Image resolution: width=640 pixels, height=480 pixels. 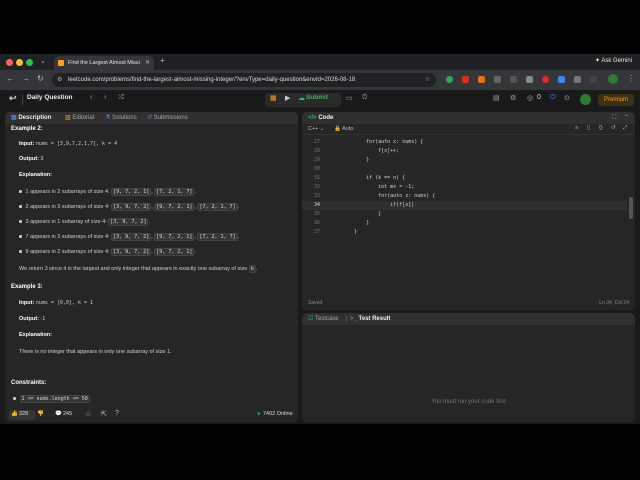 What do you see at coordinates (316, 205) in the screenshot?
I see `line-number: 34` at bounding box center [316, 205].